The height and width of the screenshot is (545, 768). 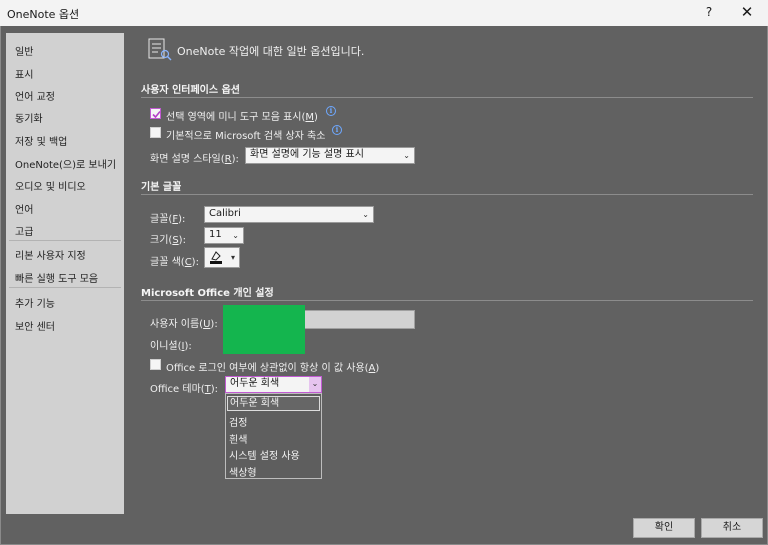 What do you see at coordinates (184, 324) in the screenshot?
I see `username-label: 사용자 이름(U):` at bounding box center [184, 324].